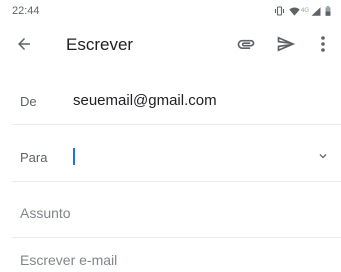 Image resolution: width=341 pixels, height=272 pixels. What do you see at coordinates (34, 157) in the screenshot?
I see `to-label: Para` at bounding box center [34, 157].